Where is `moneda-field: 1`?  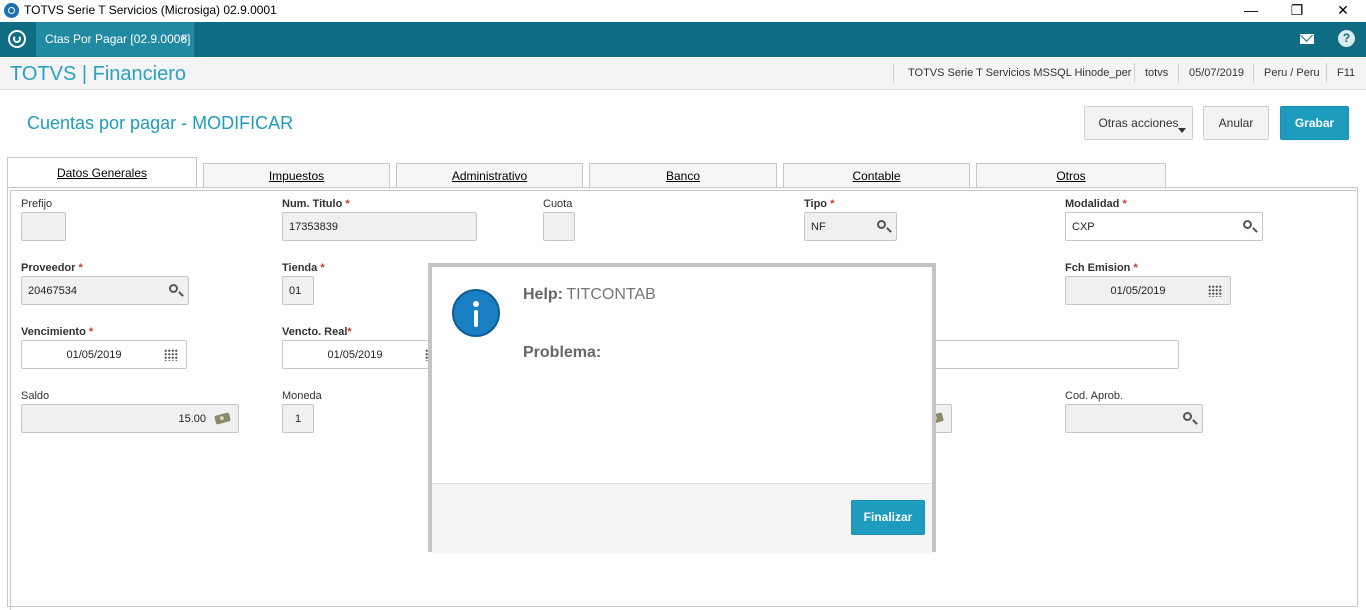
moneda-field: 1 is located at coordinates (298, 418).